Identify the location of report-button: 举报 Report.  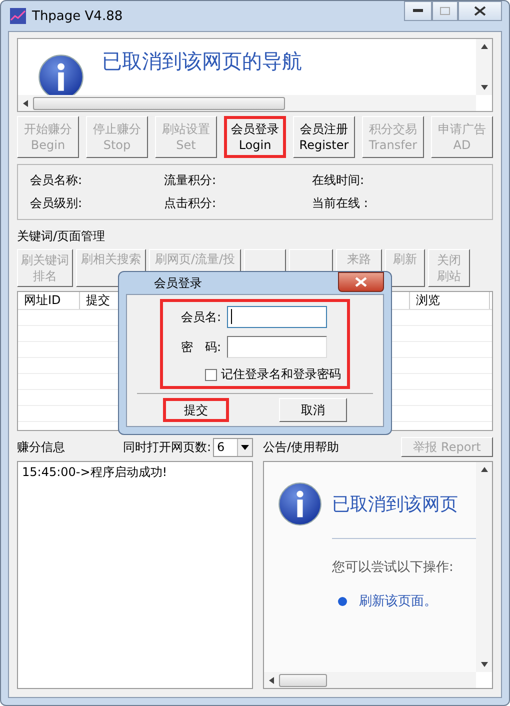
(447, 447).